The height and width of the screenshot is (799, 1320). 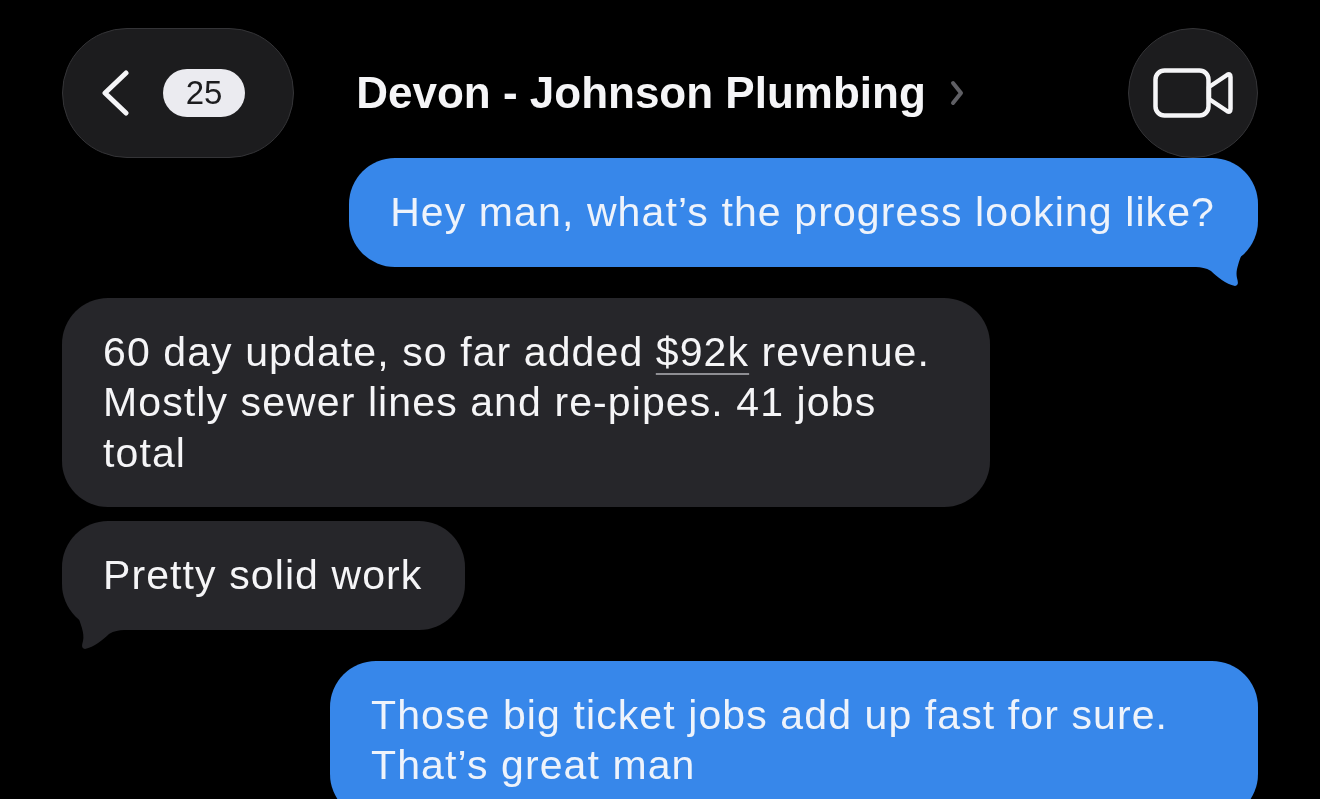 What do you see at coordinates (660, 93) in the screenshot?
I see `contact-name-button: Devon - Johnson Plumbing` at bounding box center [660, 93].